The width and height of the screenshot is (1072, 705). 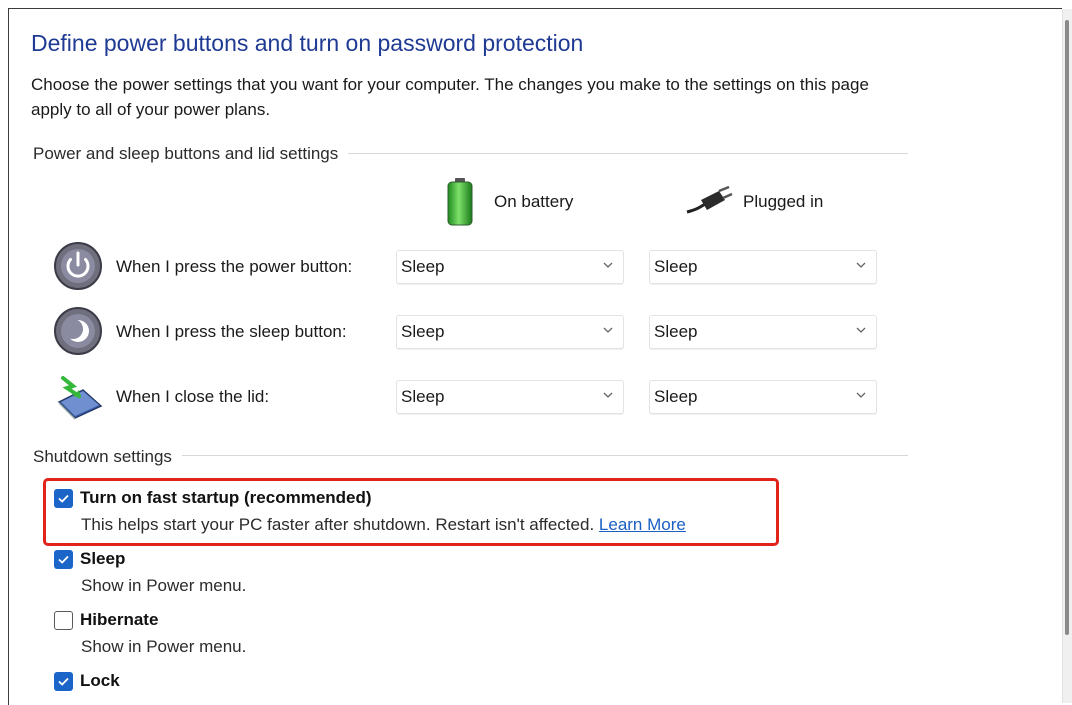 I want to click on sleep-button-icon, so click(x=78, y=331).